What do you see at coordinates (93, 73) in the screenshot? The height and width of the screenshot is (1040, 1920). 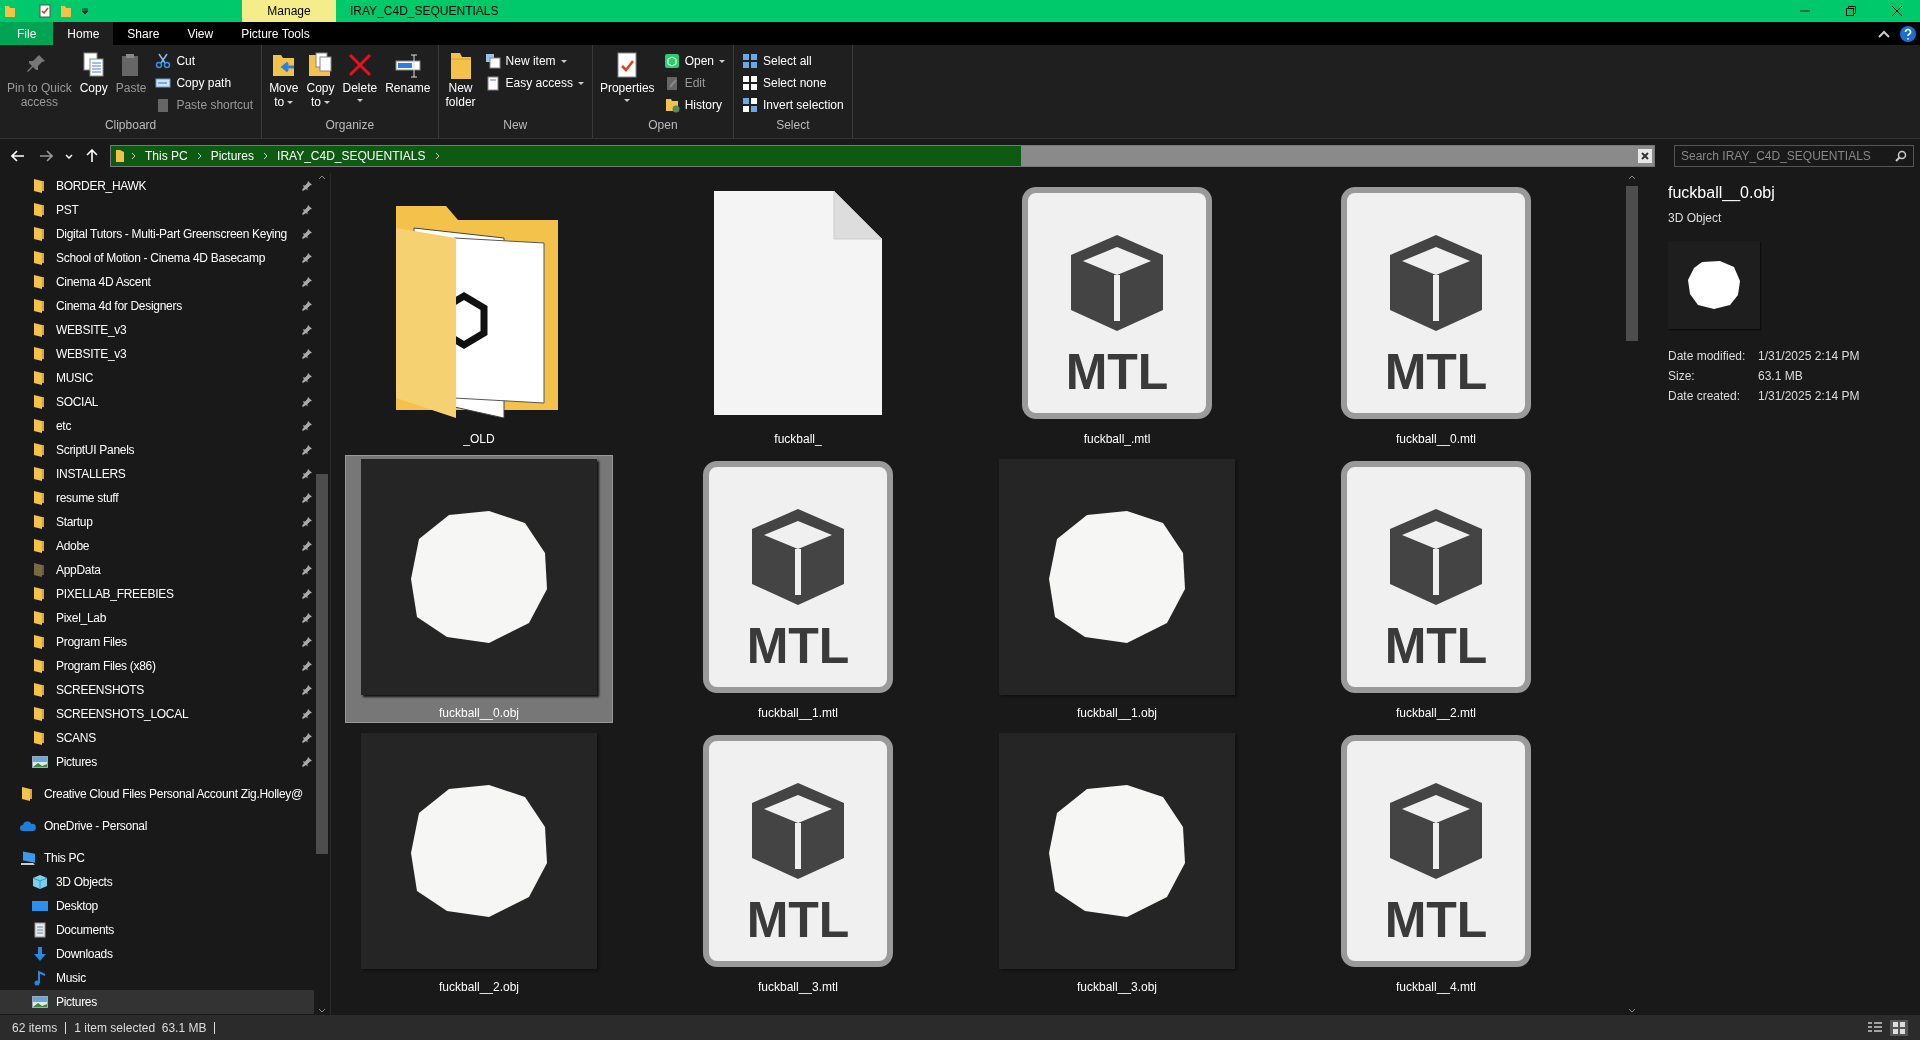 I see `ribbon-button: Copy` at bounding box center [93, 73].